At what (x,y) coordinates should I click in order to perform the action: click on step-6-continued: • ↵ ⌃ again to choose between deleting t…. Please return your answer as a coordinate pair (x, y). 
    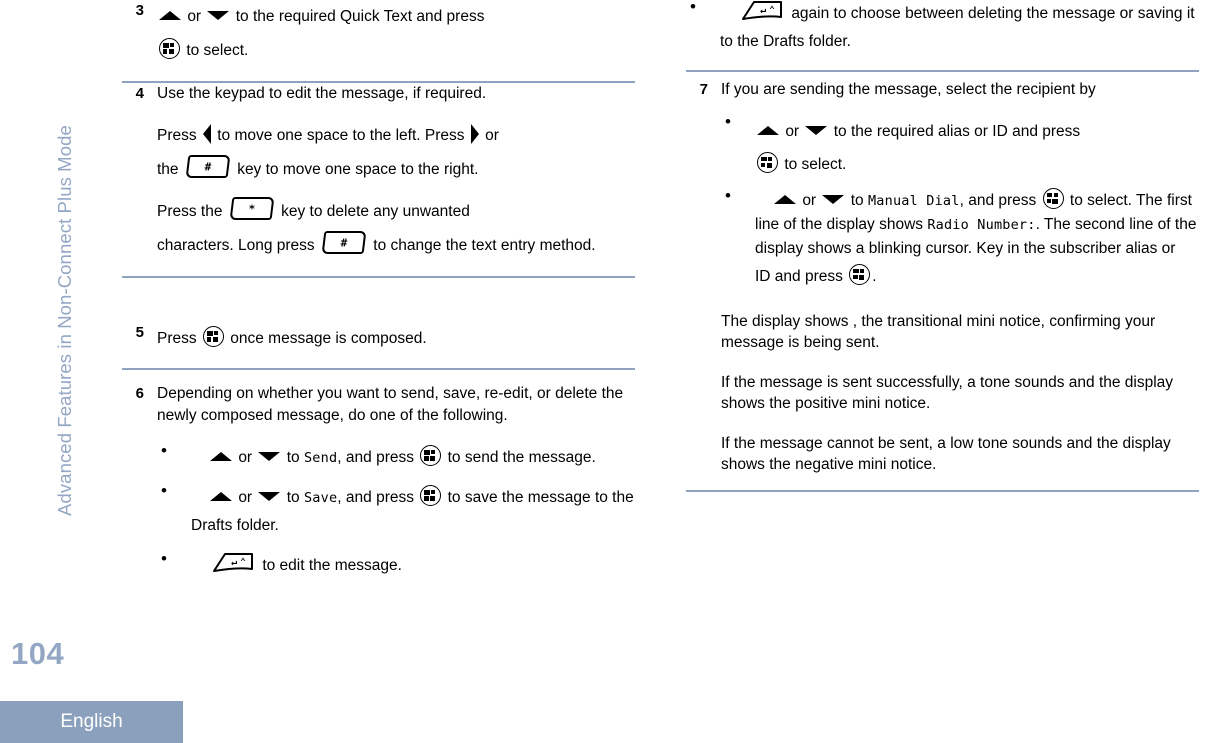
    Looking at the image, I should click on (942, 36).